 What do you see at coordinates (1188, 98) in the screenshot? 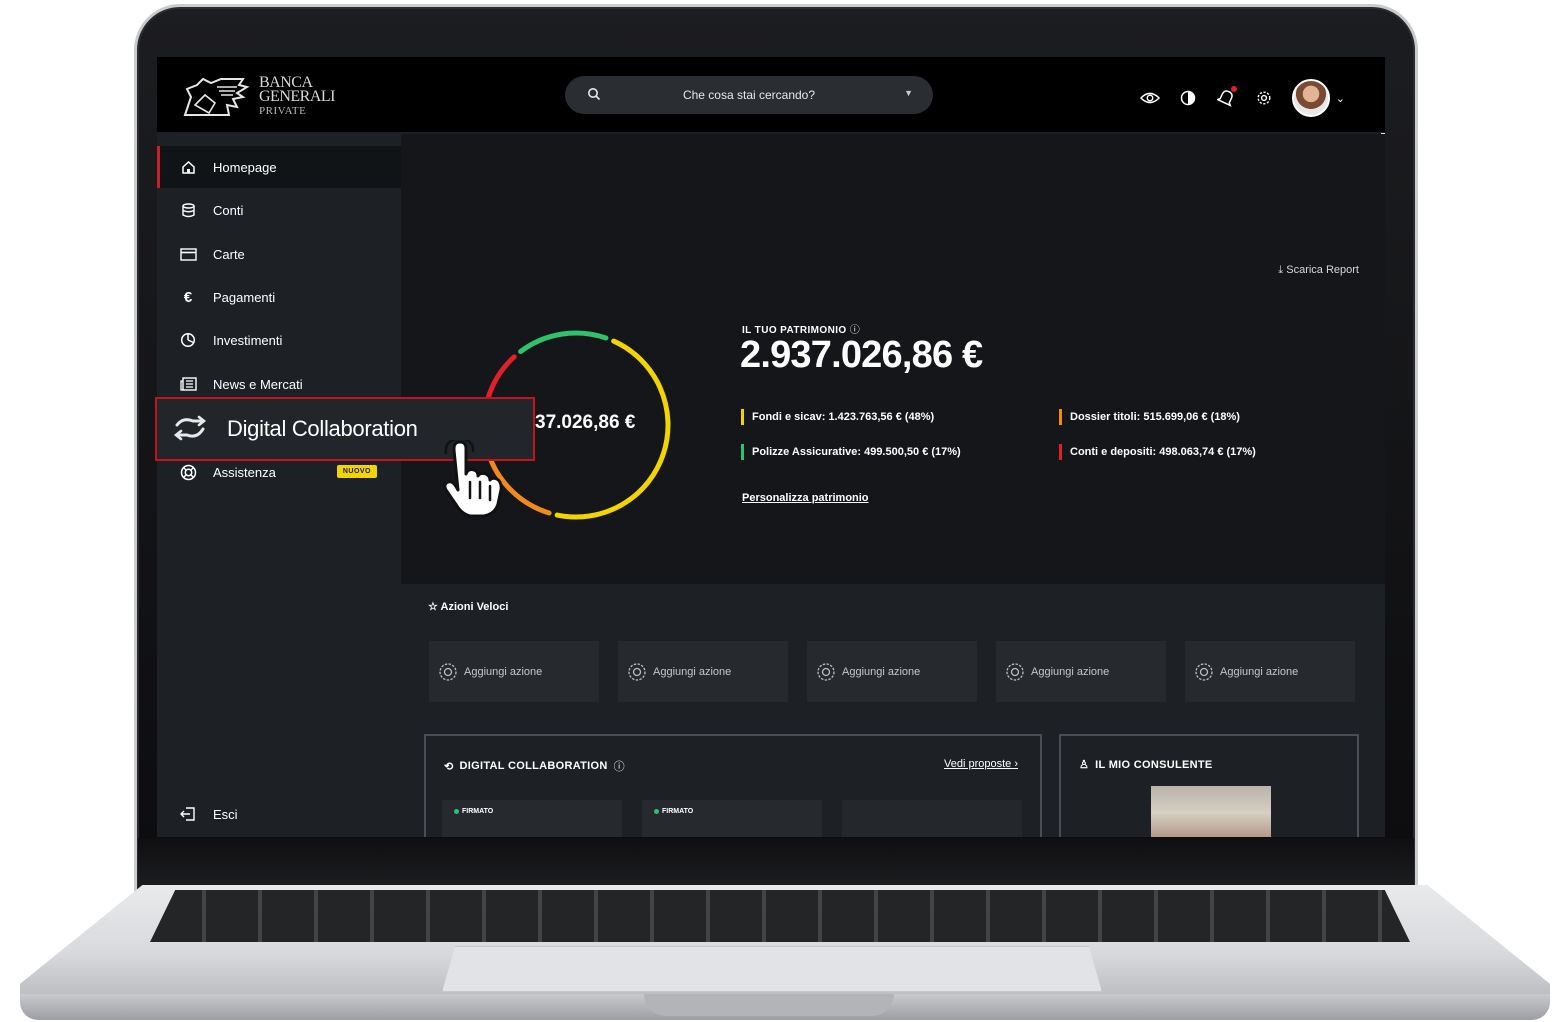
I see `contrast-icon` at bounding box center [1188, 98].